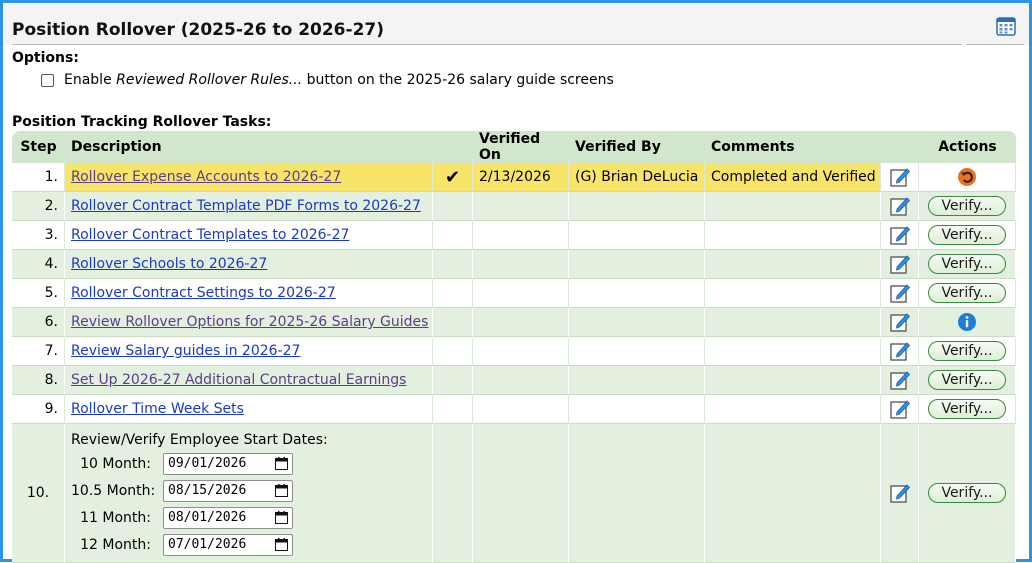 This screenshot has height=563, width=1032. What do you see at coordinates (637, 147) in the screenshot?
I see `col-verified-by: Verified By` at bounding box center [637, 147].